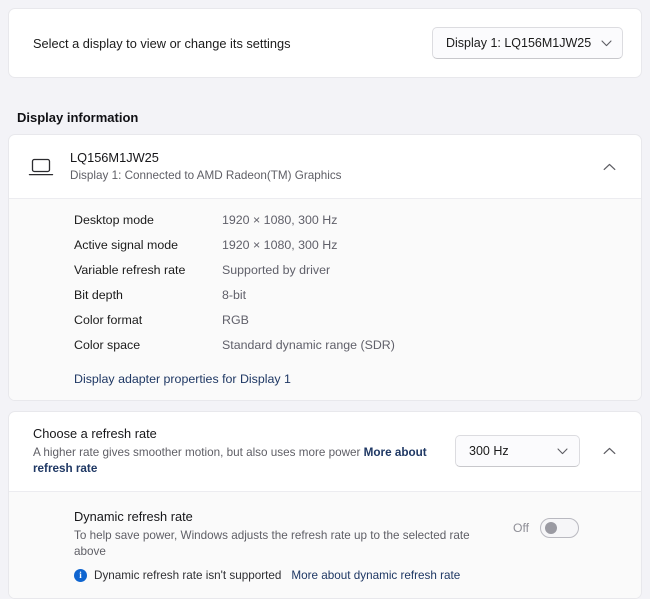 This screenshot has height=599, width=650. I want to click on detail-key: Bit depth, so click(98, 295).